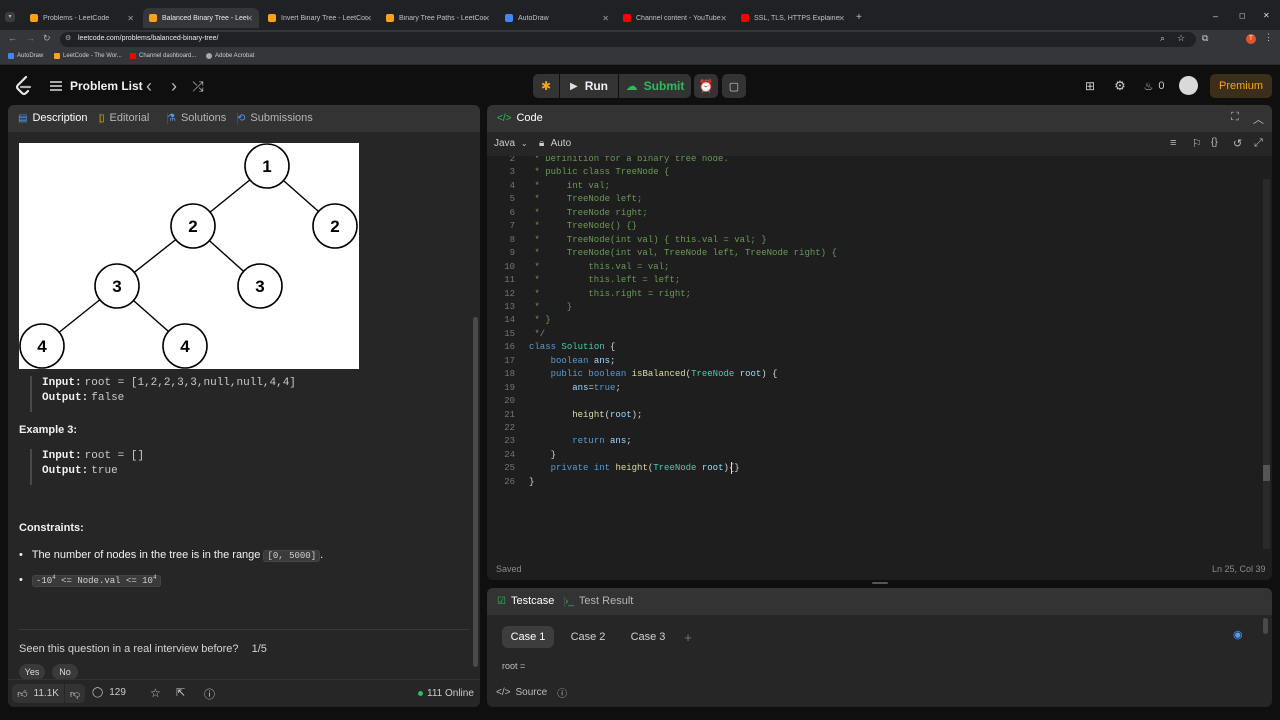 Image resolution: width=1280 pixels, height=720 pixels. I want to click on code-text: boolean ans;, so click(583, 360).